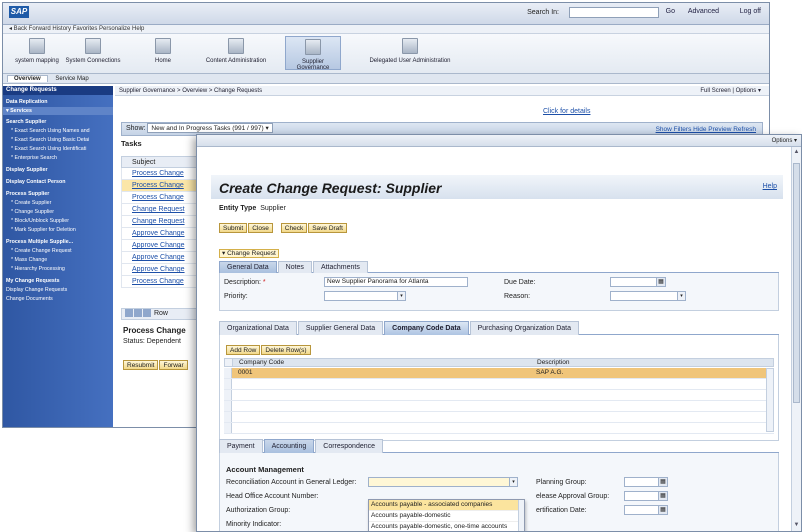 This screenshot has width=802, height=532. I want to click on nav-item: * Create Change Request, so click(58, 251).